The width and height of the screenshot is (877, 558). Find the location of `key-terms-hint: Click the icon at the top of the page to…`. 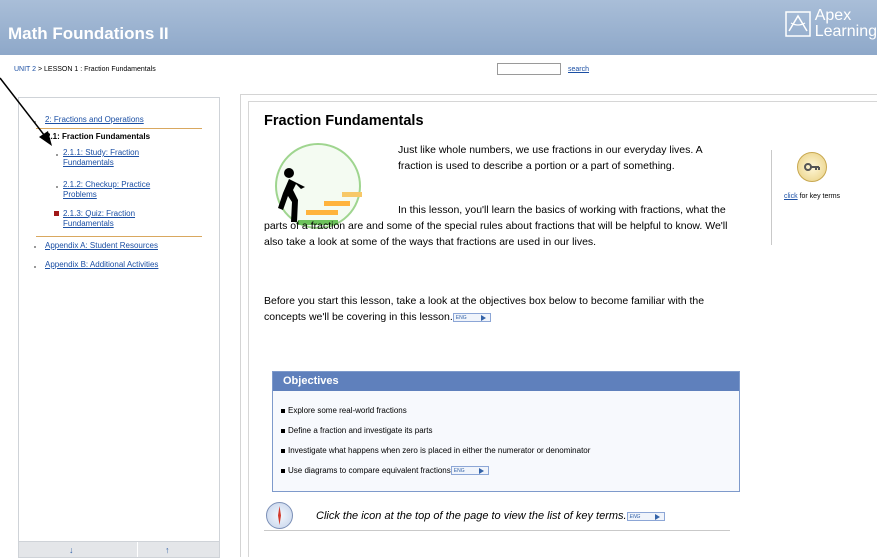

key-terms-hint: Click the icon at the top of the page to… is located at coordinates (497, 515).